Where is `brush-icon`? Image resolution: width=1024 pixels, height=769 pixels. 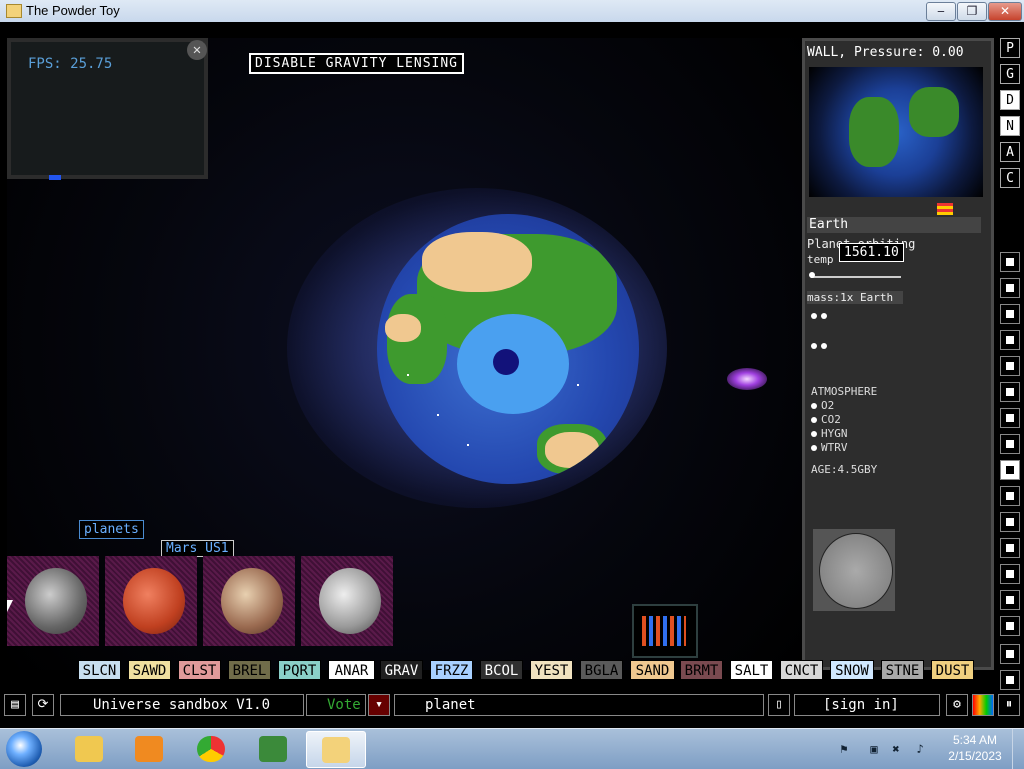
brush-icon is located at coordinates (1010, 392).